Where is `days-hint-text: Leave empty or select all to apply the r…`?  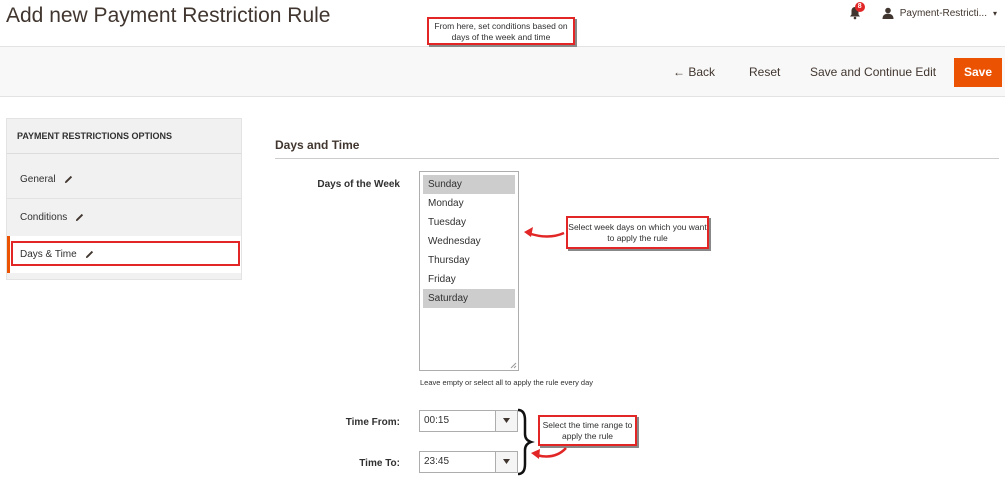 days-hint-text: Leave empty or select all to apply the r… is located at coordinates (507, 382).